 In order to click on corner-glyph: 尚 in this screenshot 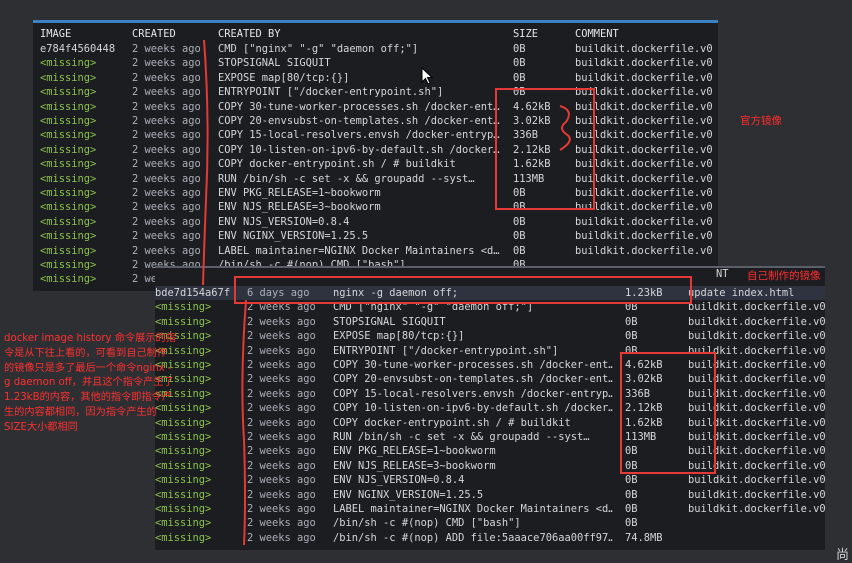, I will do `click(843, 555)`.